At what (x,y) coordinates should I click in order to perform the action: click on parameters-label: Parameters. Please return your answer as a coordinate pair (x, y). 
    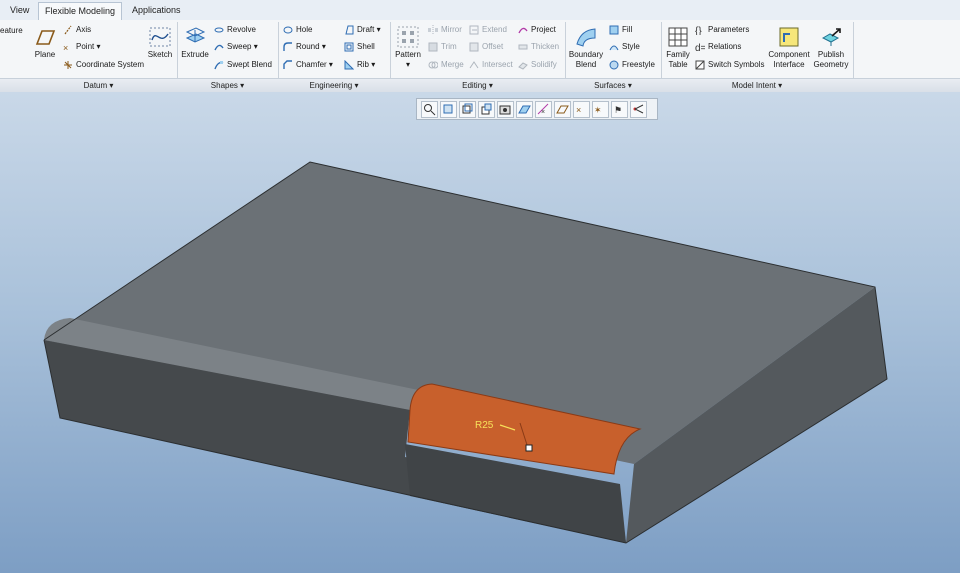
    Looking at the image, I should click on (729, 29).